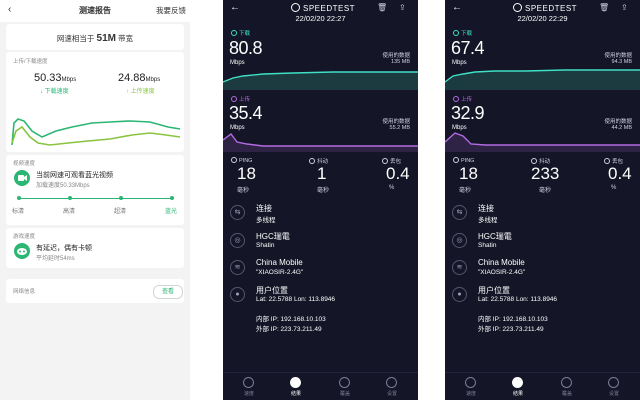 The image size is (640, 400). What do you see at coordinates (64, 248) in the screenshot?
I see `game-latency-text: 有延迟，偶有卡顿` at bounding box center [64, 248].